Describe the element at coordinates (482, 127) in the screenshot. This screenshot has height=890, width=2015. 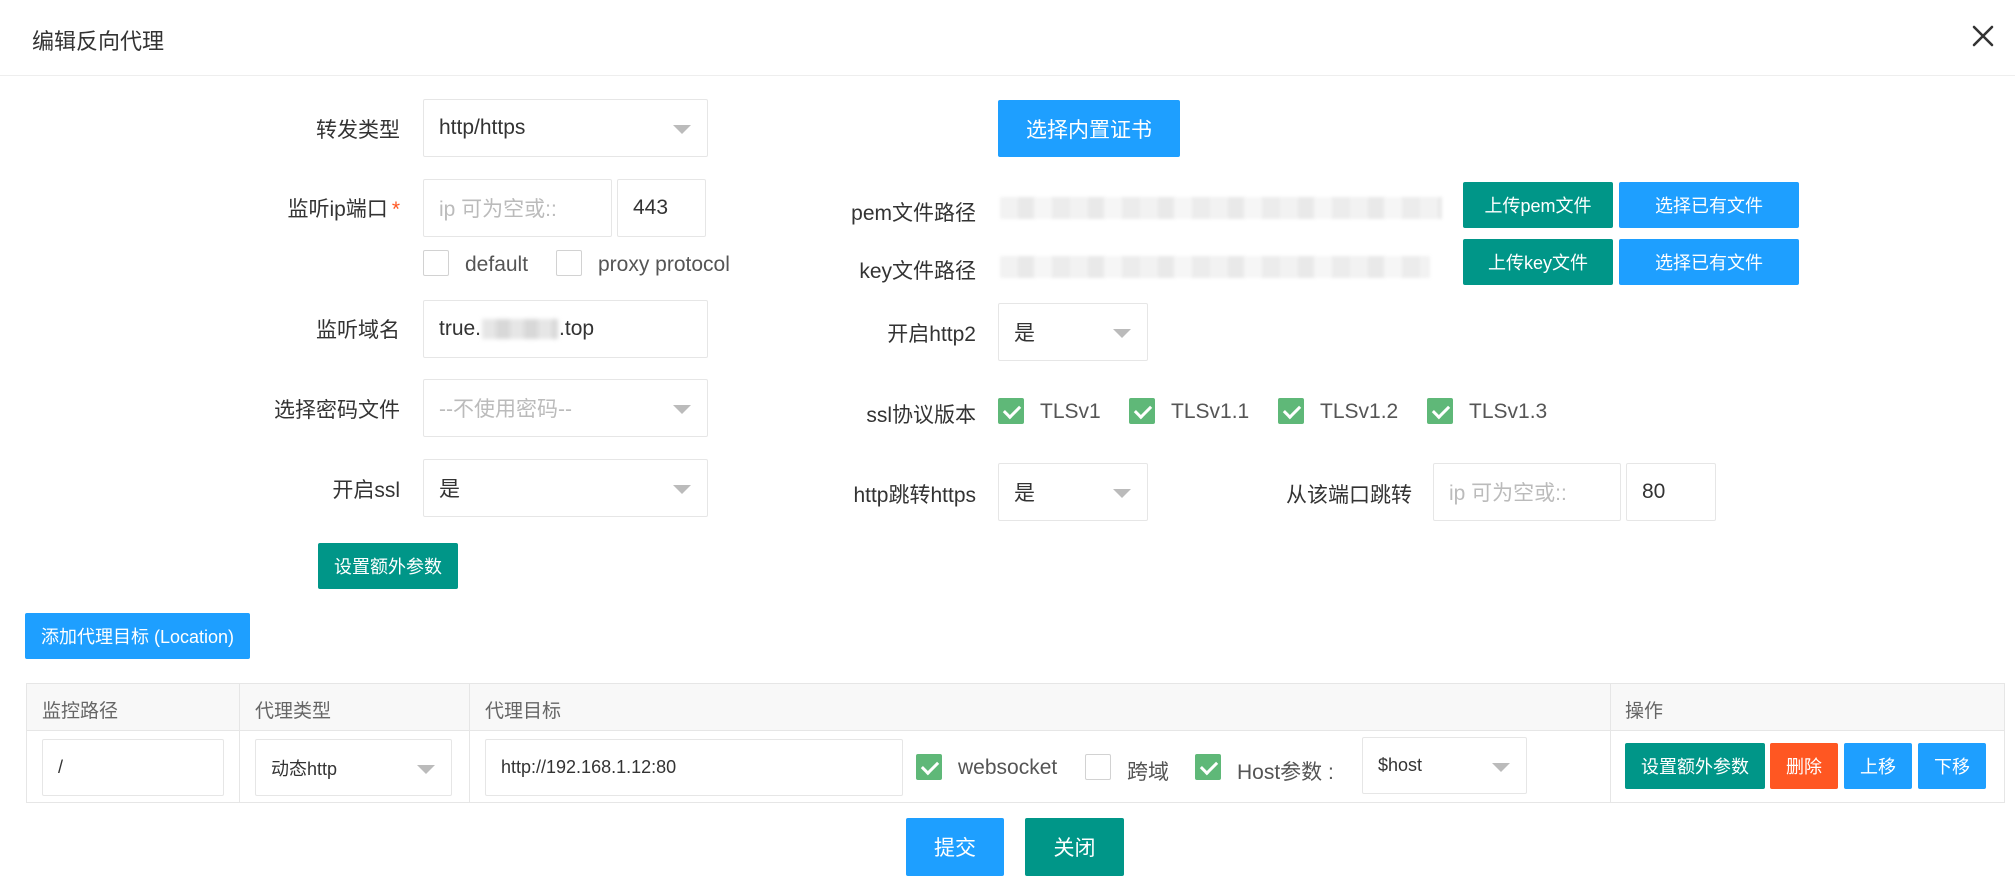
I see `forward-type-value: http/https` at that location.